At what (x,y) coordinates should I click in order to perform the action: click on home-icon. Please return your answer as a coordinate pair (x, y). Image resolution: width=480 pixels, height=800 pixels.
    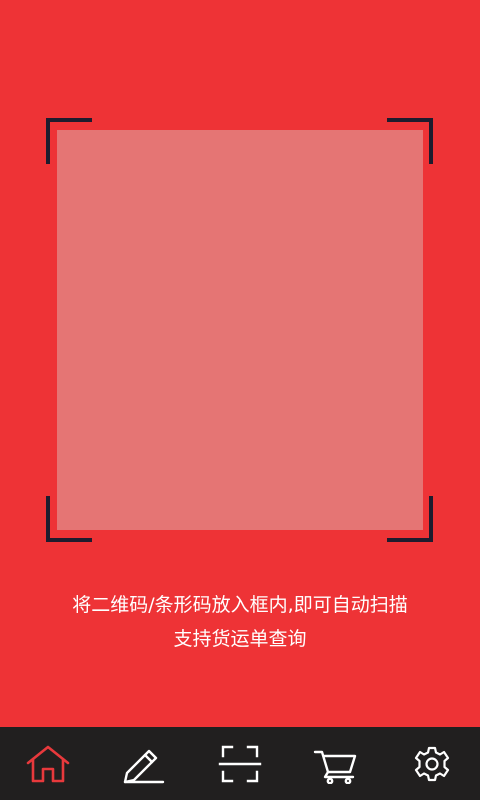
    Looking at the image, I should click on (48, 763).